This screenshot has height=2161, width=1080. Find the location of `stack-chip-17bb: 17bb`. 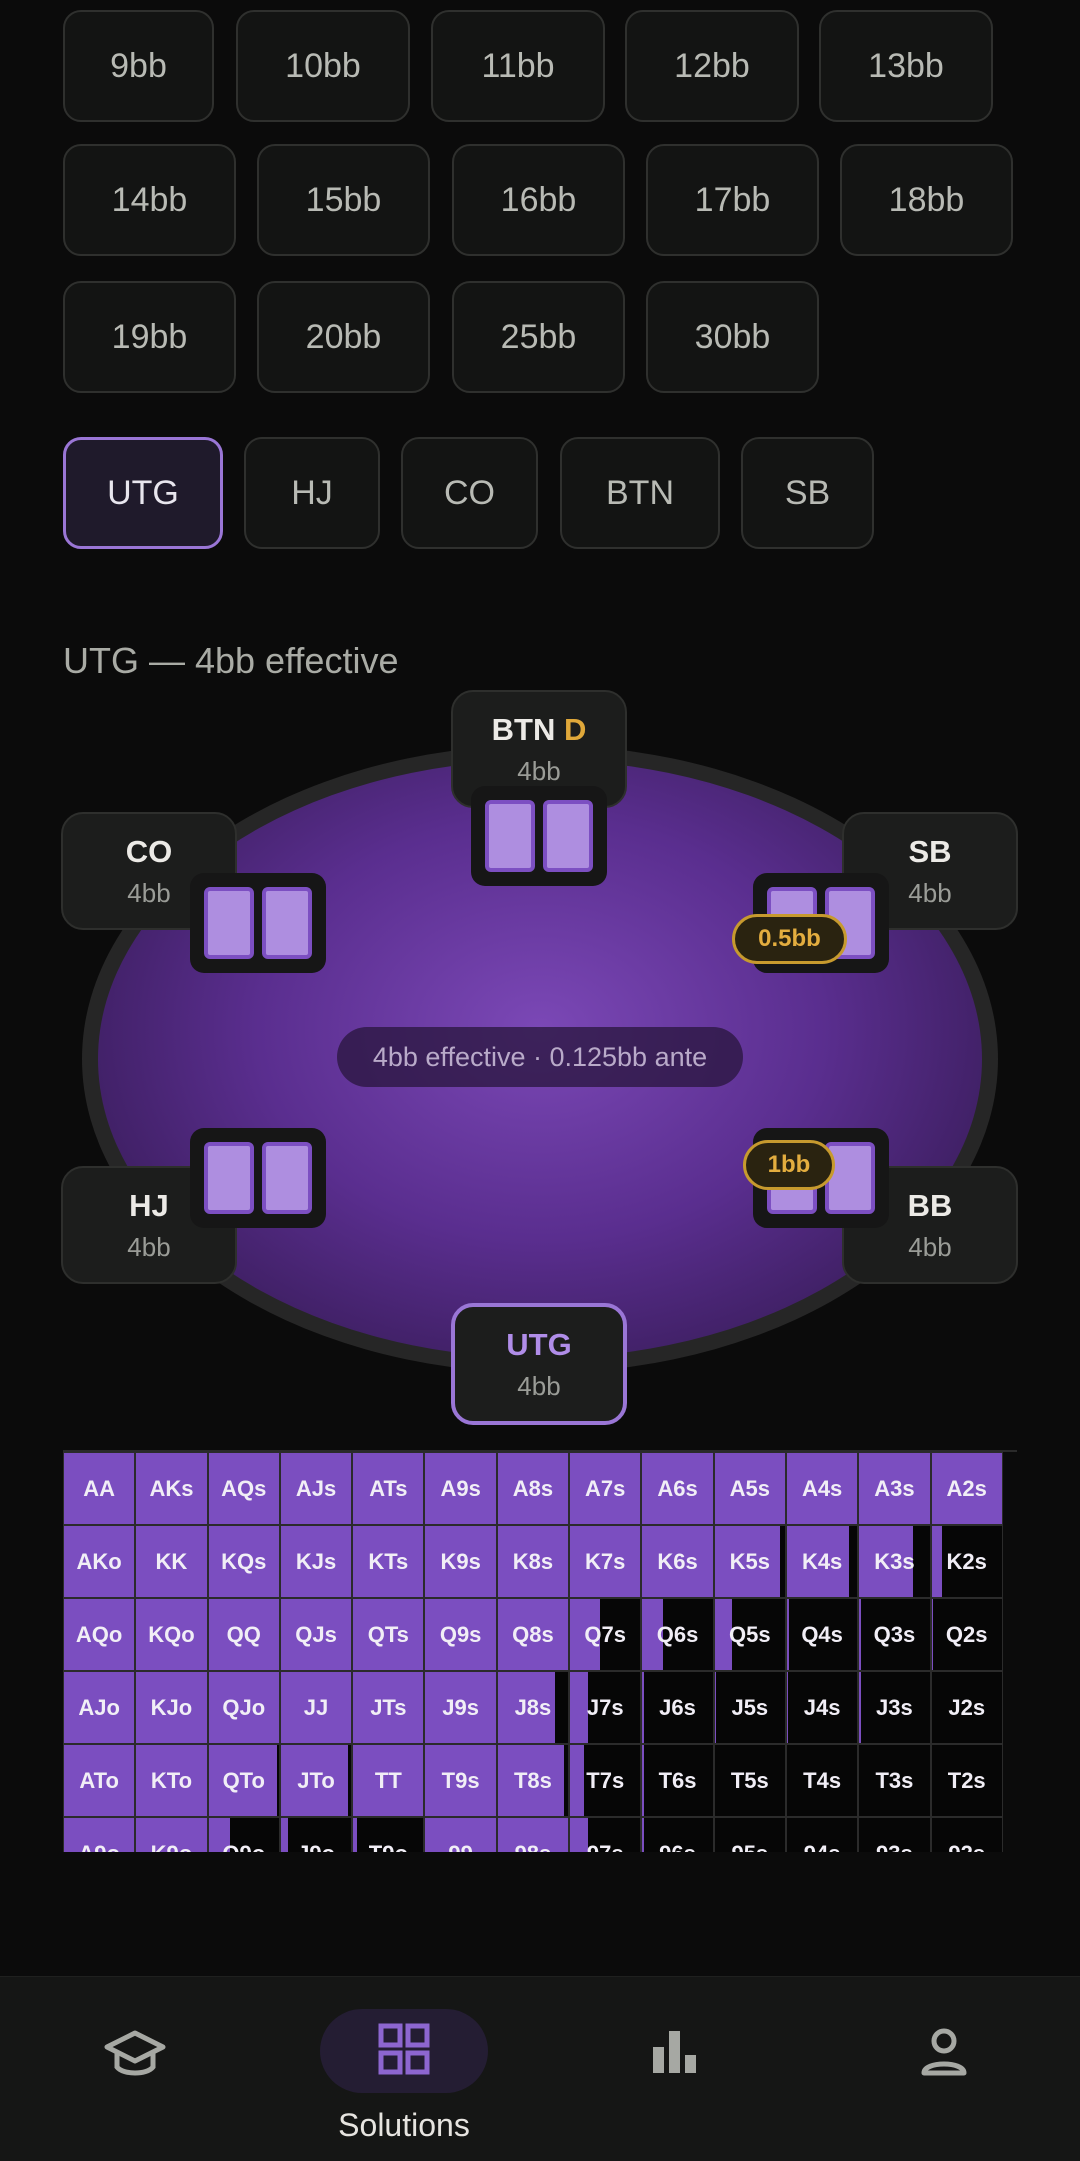

stack-chip-17bb: 17bb is located at coordinates (732, 200).